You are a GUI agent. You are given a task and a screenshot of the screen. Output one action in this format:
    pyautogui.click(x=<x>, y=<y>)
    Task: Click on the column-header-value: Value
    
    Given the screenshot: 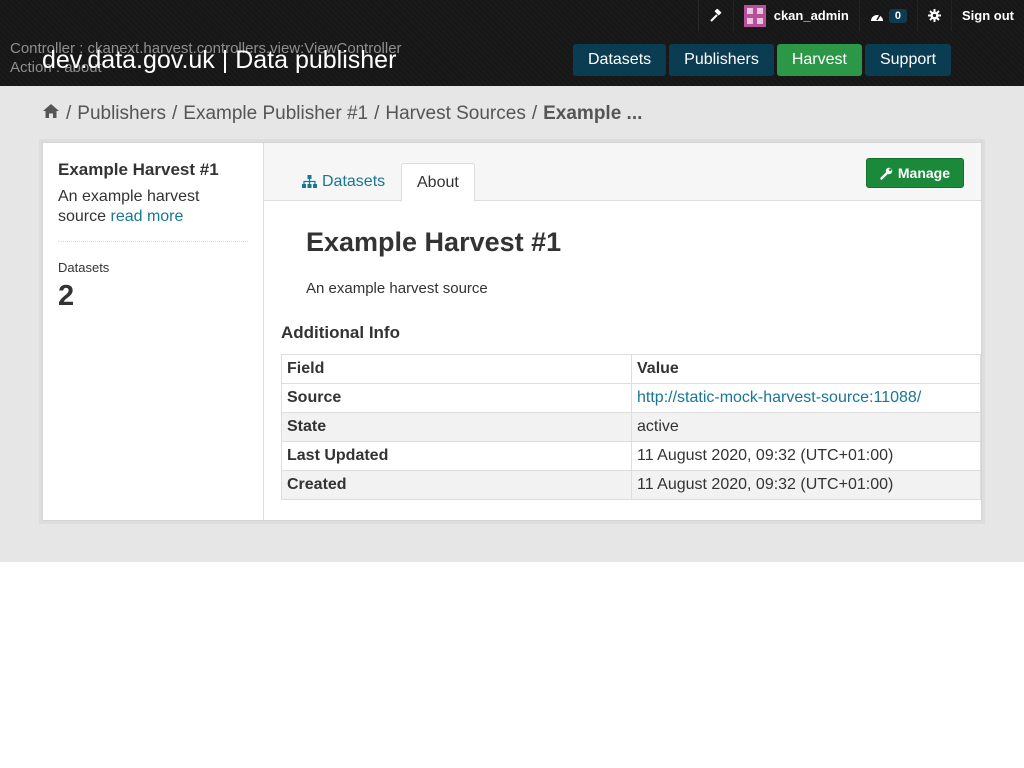 What is the action you would take?
    pyautogui.click(x=806, y=369)
    